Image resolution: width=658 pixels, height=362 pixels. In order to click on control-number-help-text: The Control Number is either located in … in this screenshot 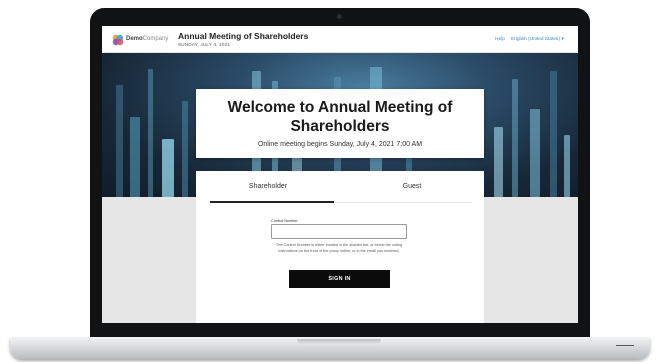, I will do `click(339, 248)`.